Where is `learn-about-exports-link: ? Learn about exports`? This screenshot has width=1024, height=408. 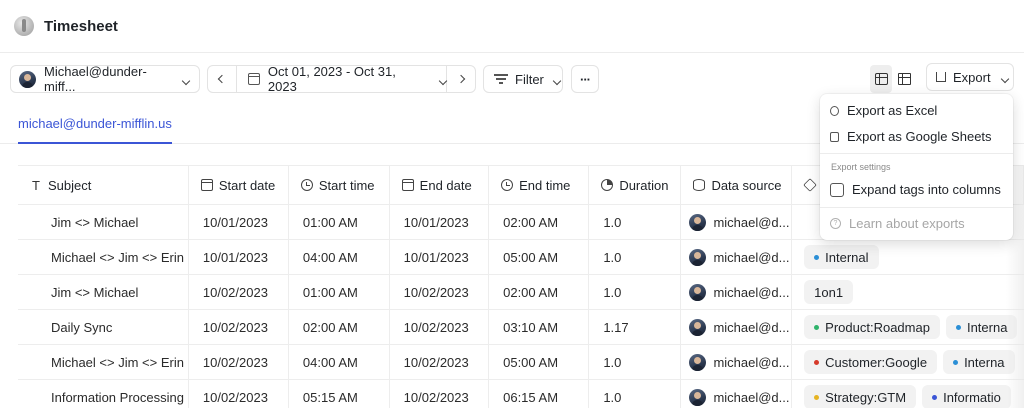 learn-about-exports-link: ? Learn about exports is located at coordinates (897, 223).